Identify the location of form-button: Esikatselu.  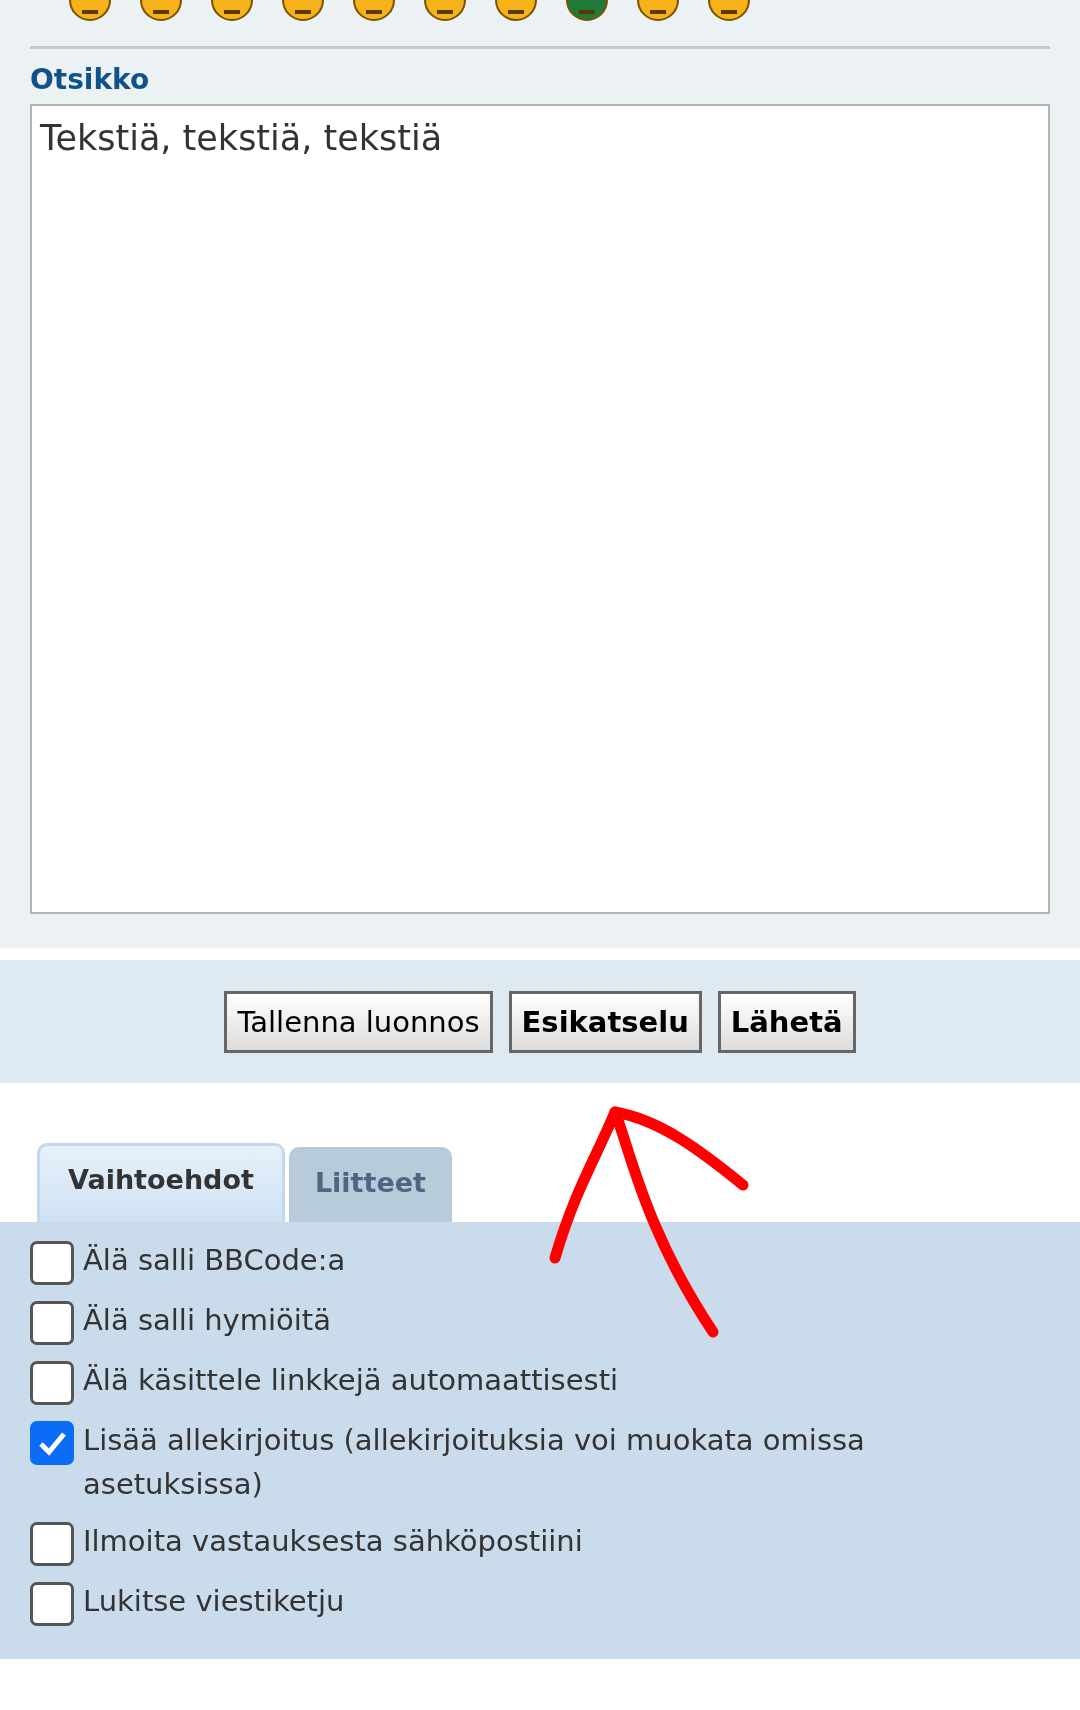
(605, 1021).